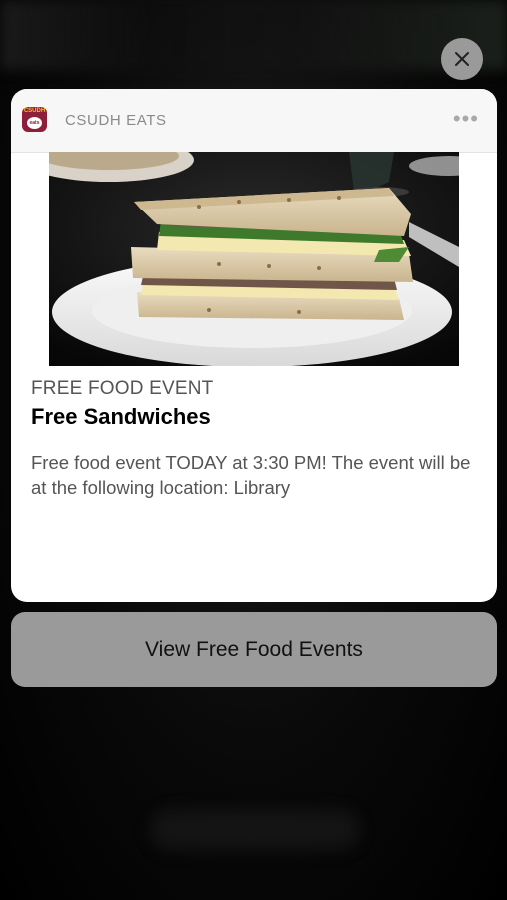 The width and height of the screenshot is (507, 900). I want to click on plate-icon: eats, so click(34, 123).